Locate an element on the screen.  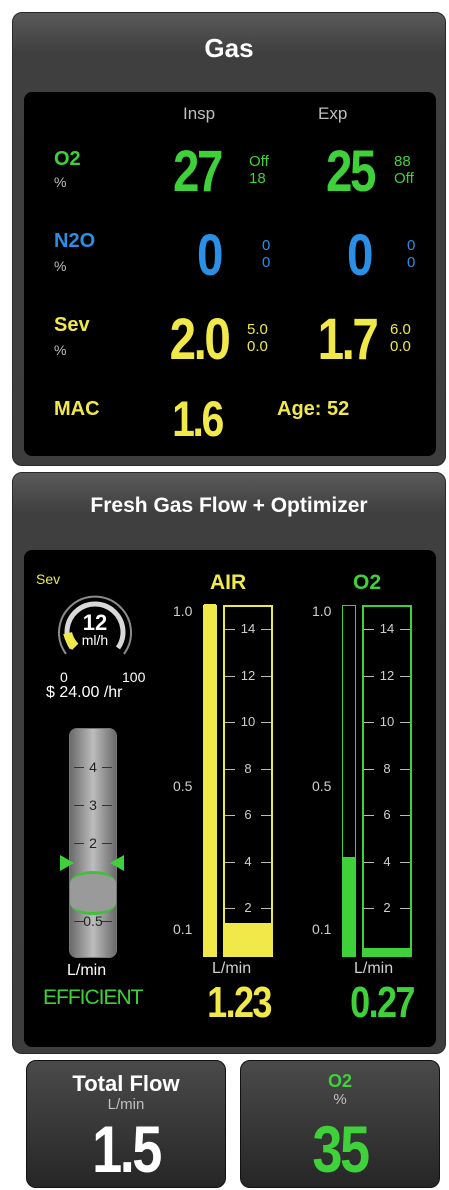
insp-column-header: Insp is located at coordinates (199, 113).